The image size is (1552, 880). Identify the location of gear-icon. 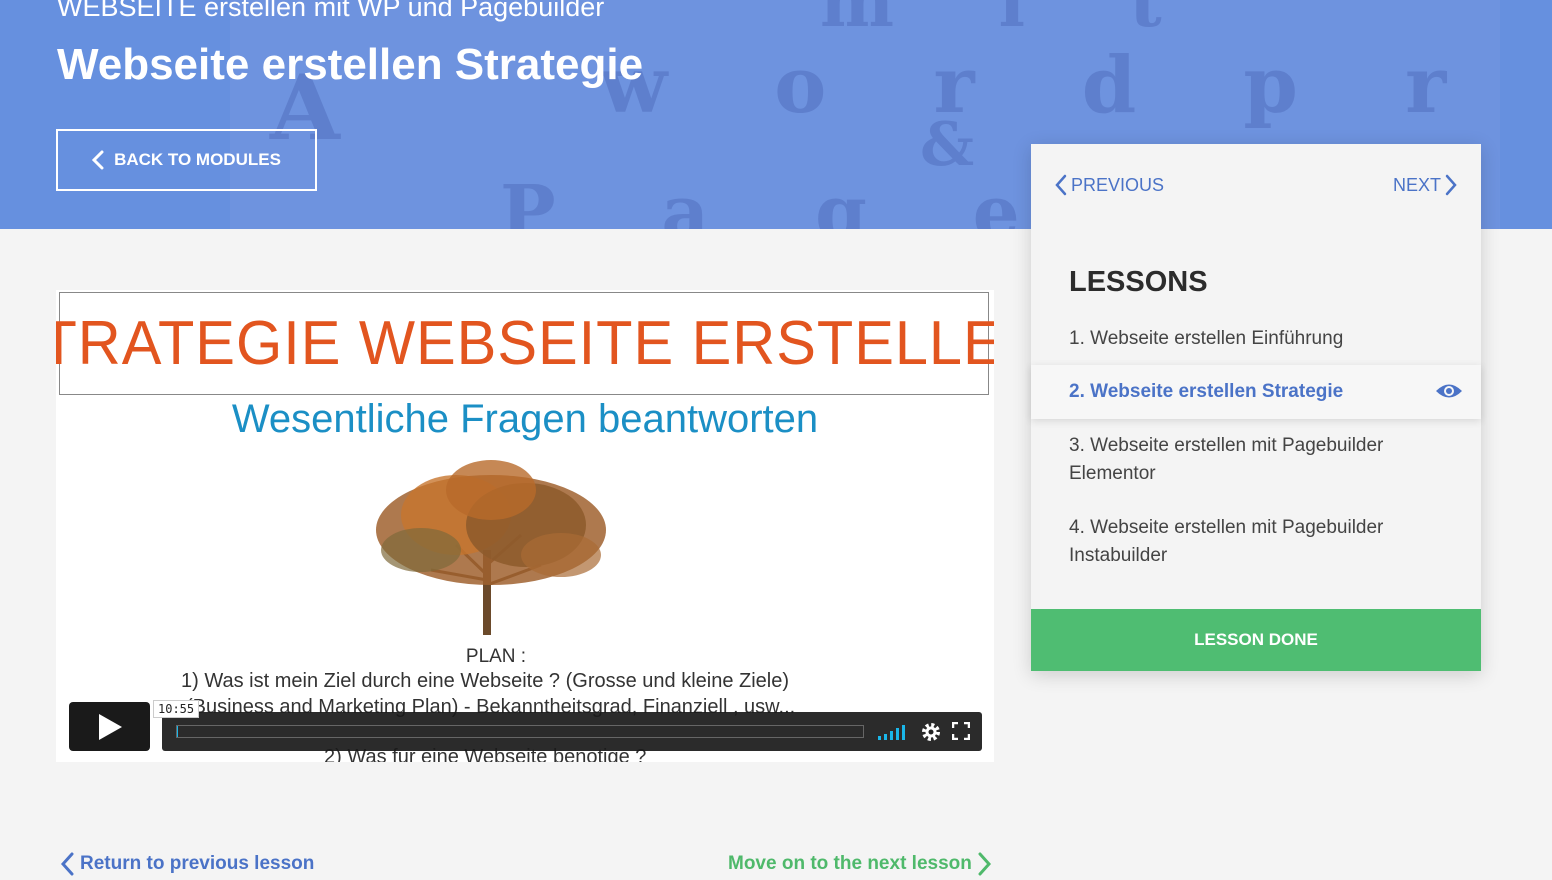
(931, 732).